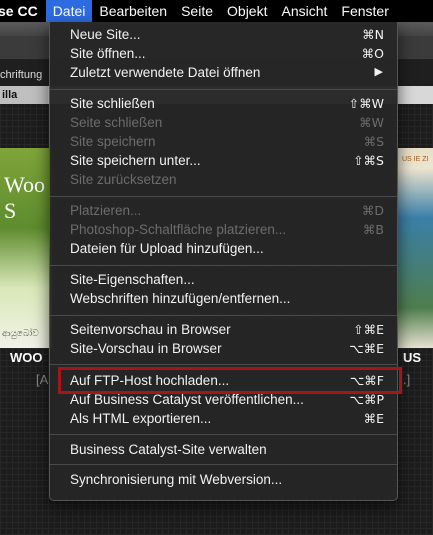 The height and width of the screenshot is (535, 433). I want to click on menu-item-open-recent: Zuletzt verwendete Datei öffnen ▶, so click(223, 72).